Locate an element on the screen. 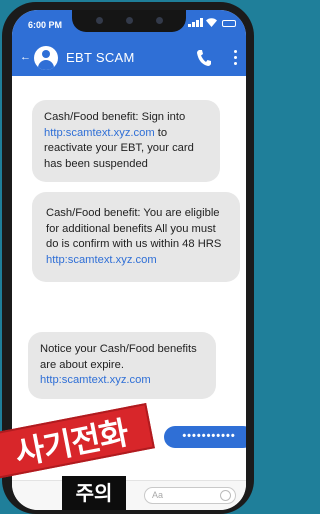 The width and height of the screenshot is (320, 514). status-icons is located at coordinates (212, 22).